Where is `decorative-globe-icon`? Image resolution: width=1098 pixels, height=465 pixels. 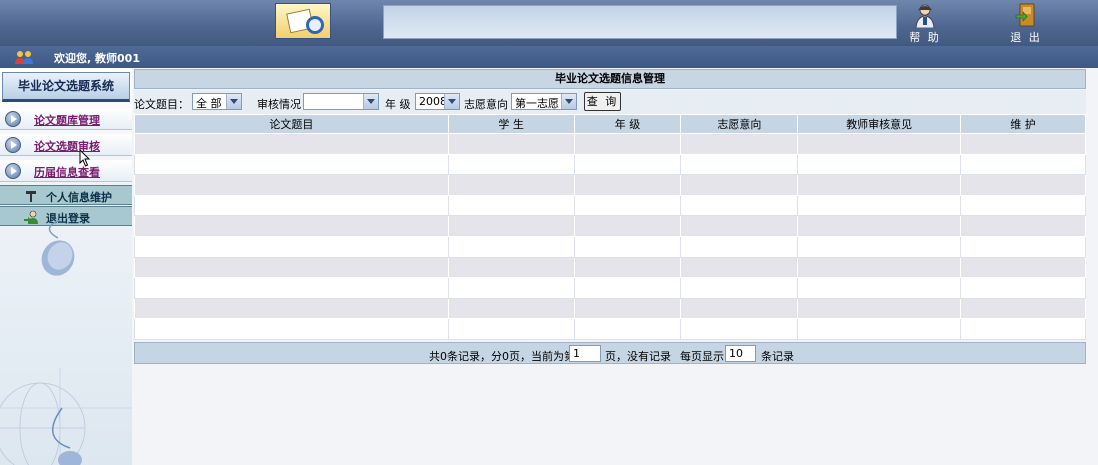
decorative-globe-icon is located at coordinates (66, 416).